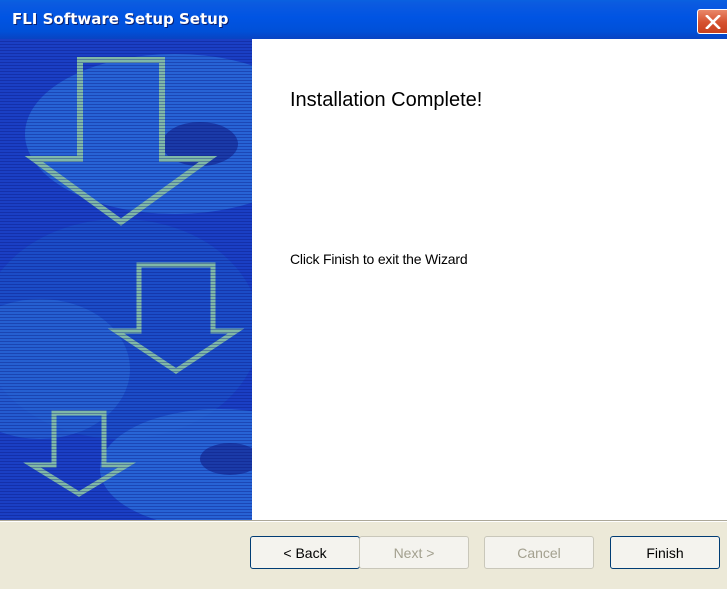 The image size is (727, 589). I want to click on next-button: Next >, so click(414, 552).